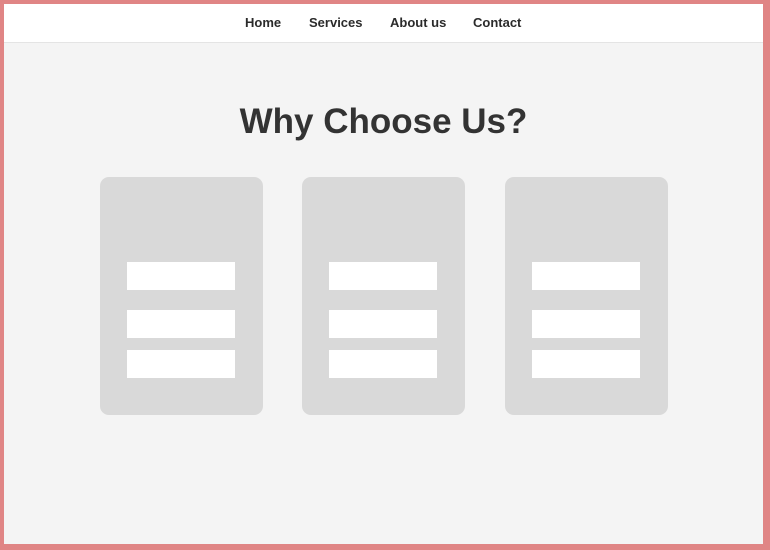 This screenshot has height=550, width=770. I want to click on nav-link-about-us: About us, so click(418, 22).